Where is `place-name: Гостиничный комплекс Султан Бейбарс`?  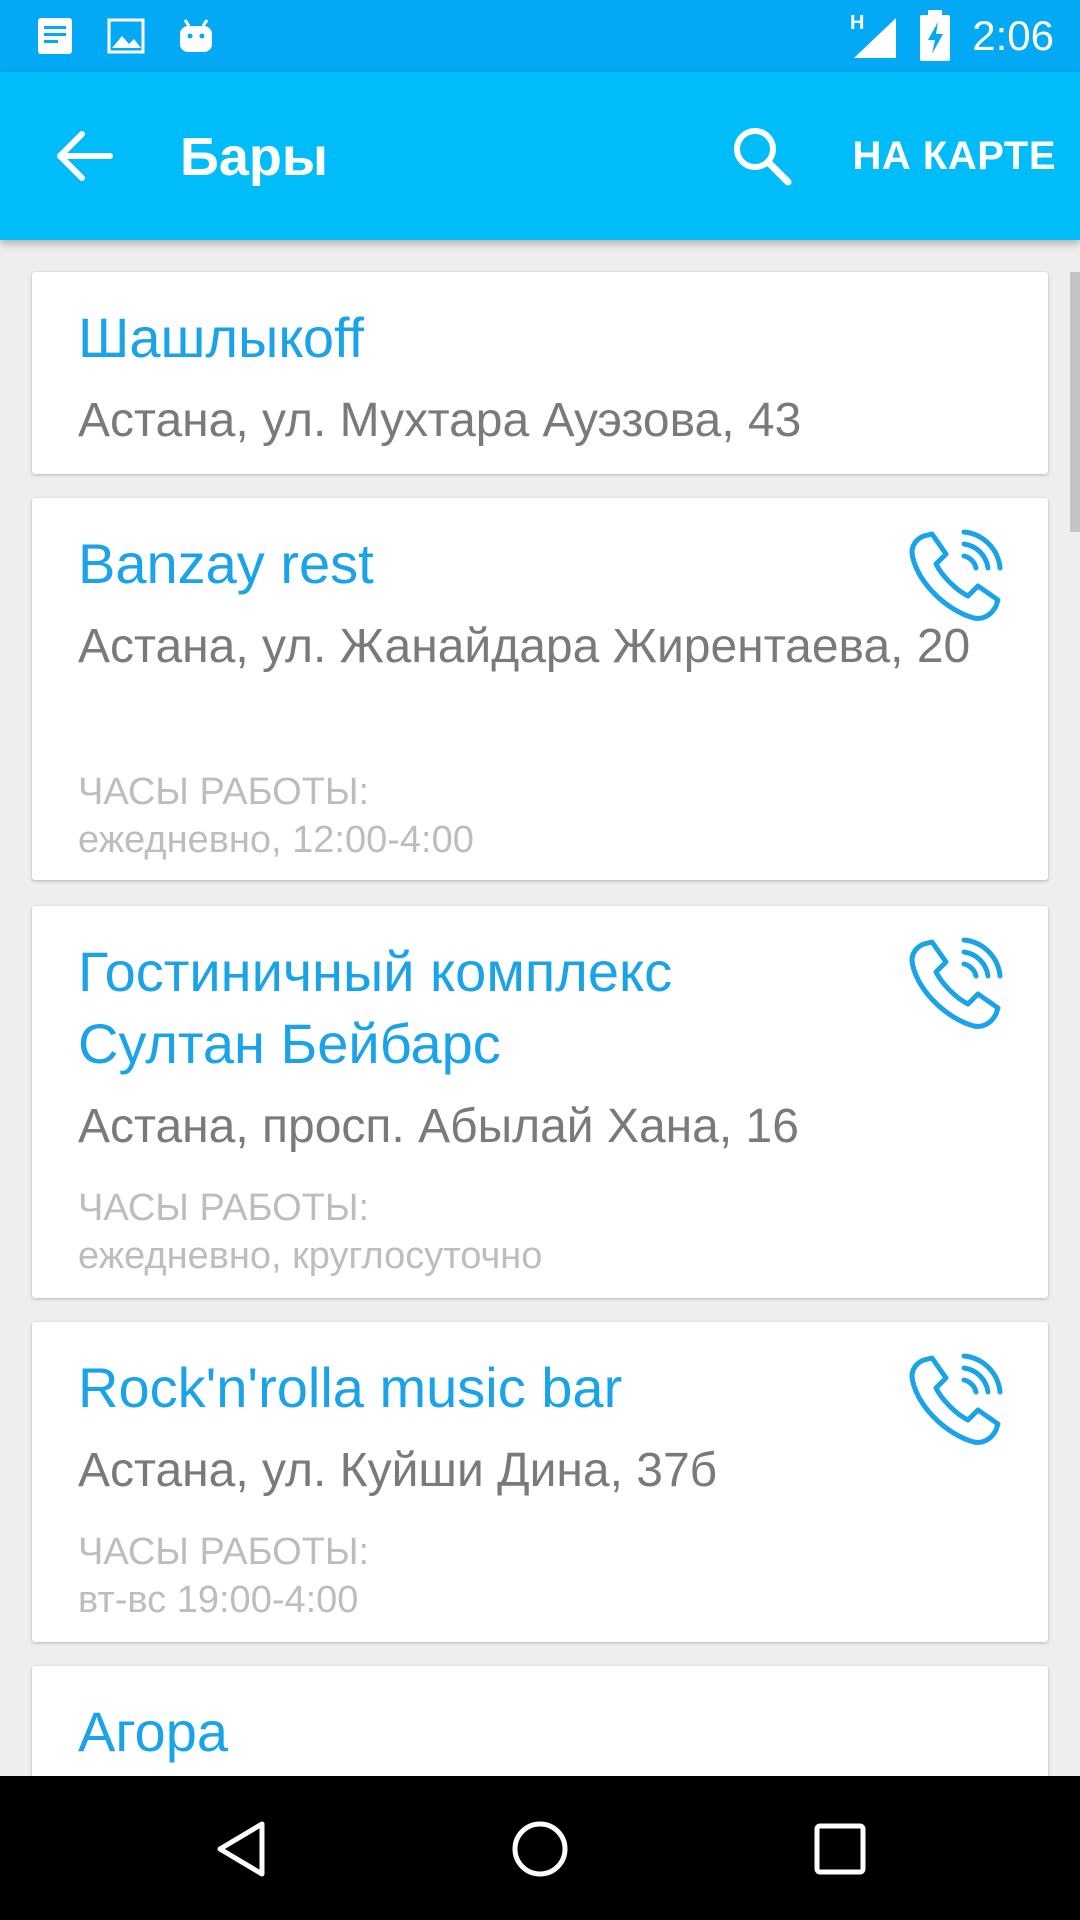
place-name: Гостиничный комплекс Султан Бейбарс is located at coordinates (375, 1007).